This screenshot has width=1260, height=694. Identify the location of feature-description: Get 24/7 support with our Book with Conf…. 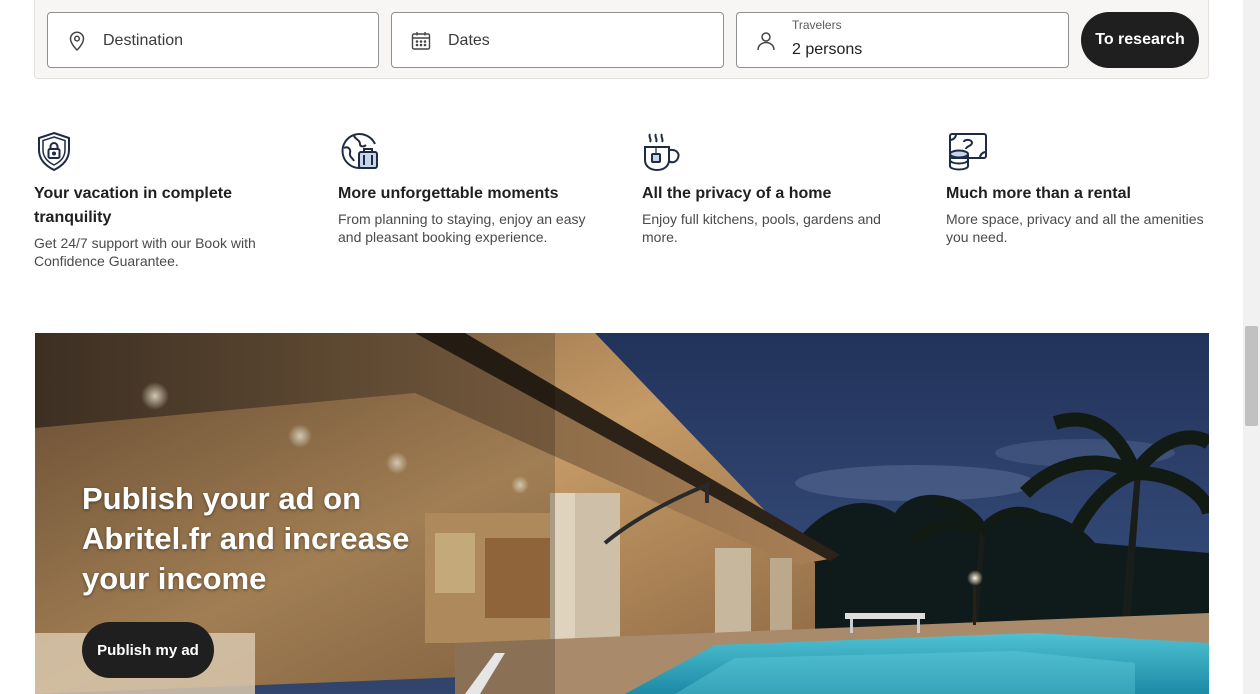
(145, 252).